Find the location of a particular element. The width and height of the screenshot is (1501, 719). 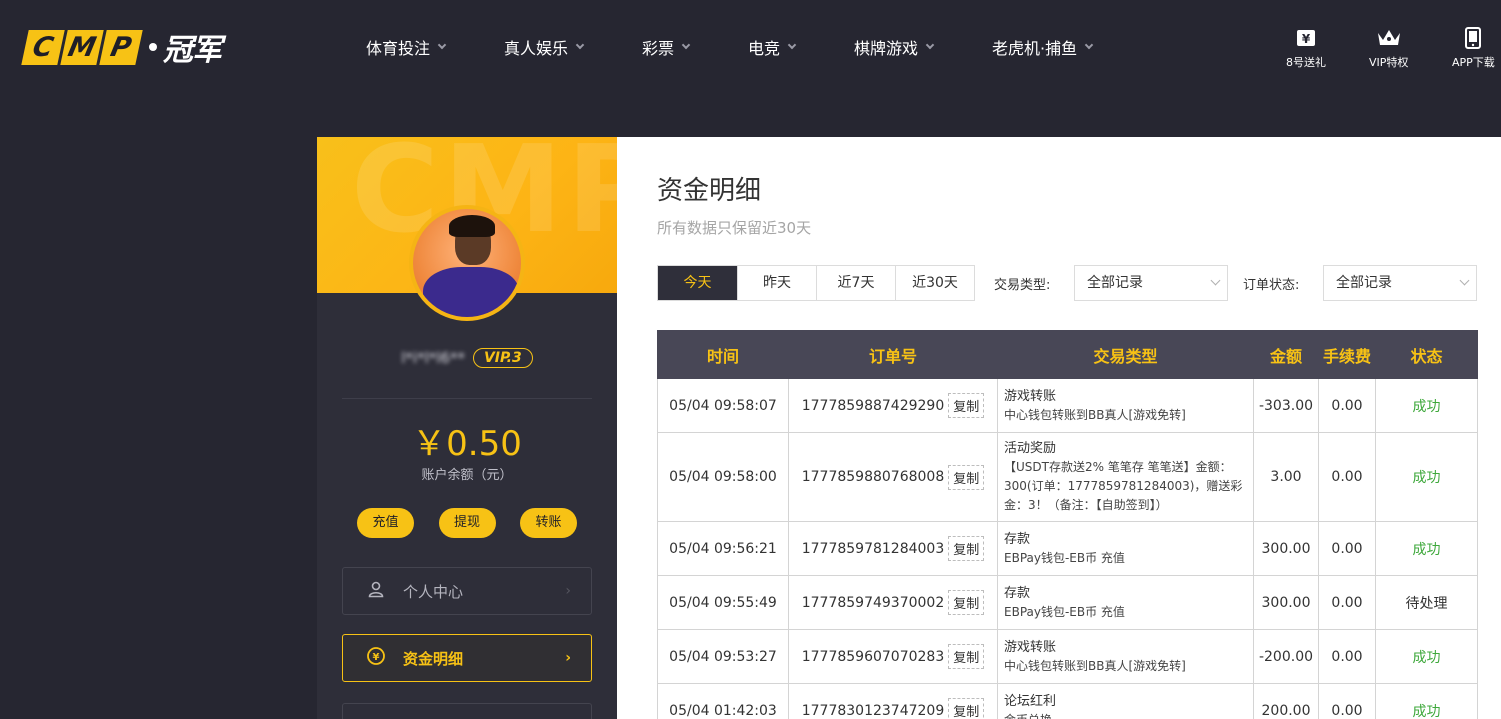

order-number: 1777859880768008 is located at coordinates (873, 477).